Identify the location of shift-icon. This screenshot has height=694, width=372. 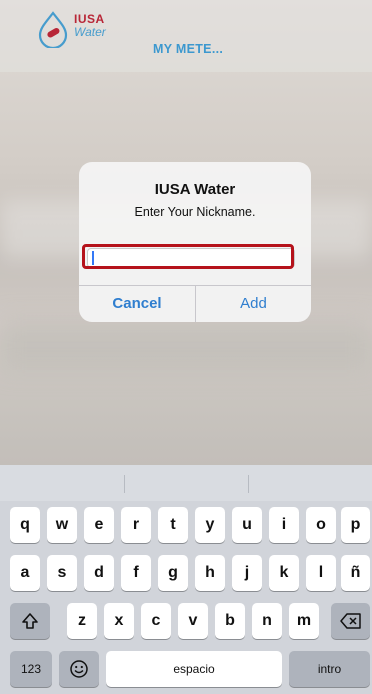
(30, 620).